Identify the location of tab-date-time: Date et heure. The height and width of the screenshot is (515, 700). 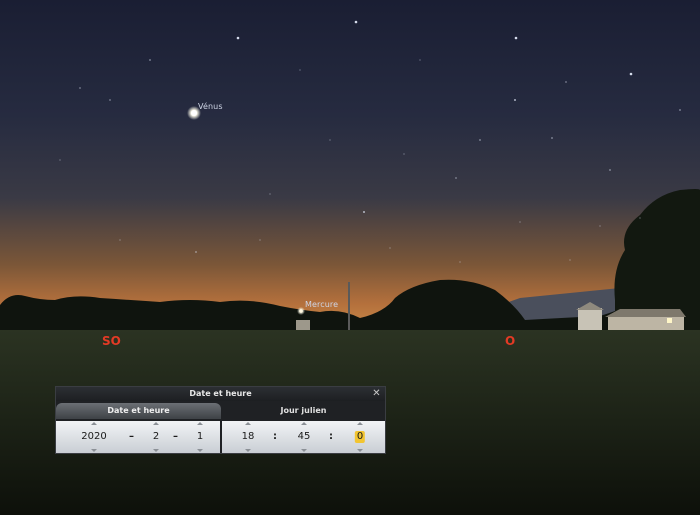
(138, 411).